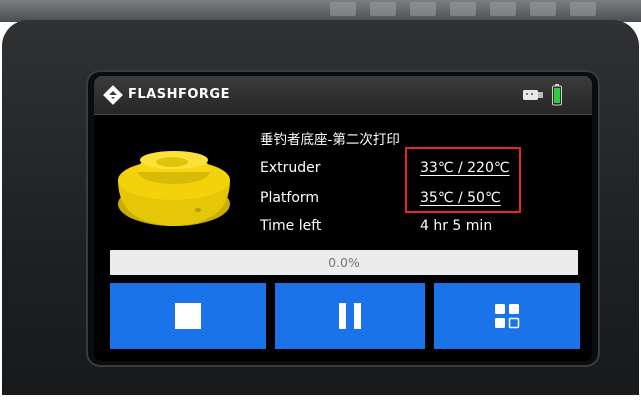 This screenshot has height=409, width=641. Describe the element at coordinates (463, 180) in the screenshot. I see `highlight-annotation-box` at that location.